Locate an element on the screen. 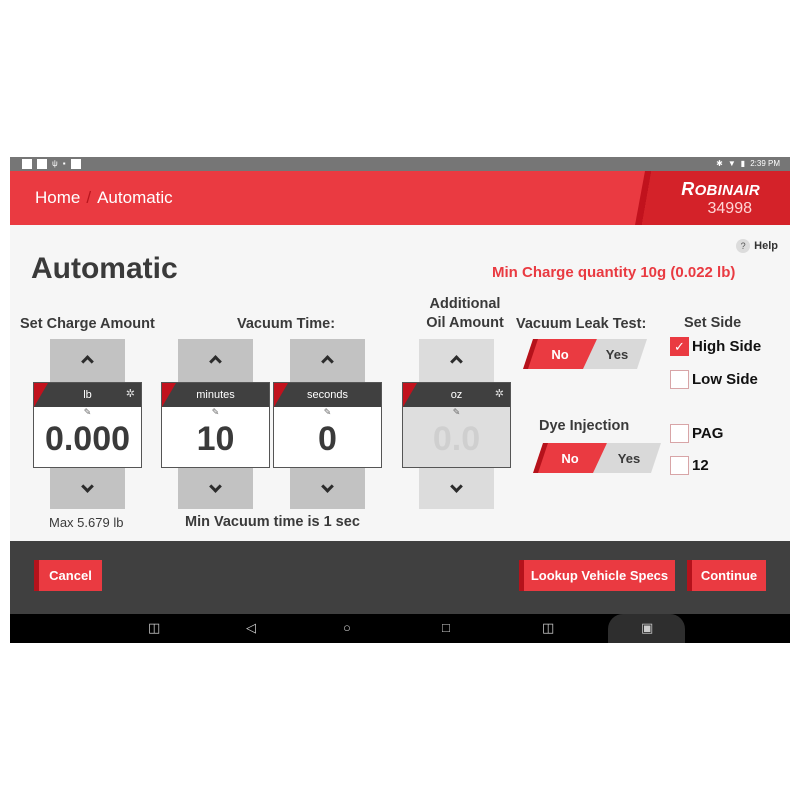 The width and height of the screenshot is (800, 800). battery-icon: ▮ is located at coordinates (743, 163).